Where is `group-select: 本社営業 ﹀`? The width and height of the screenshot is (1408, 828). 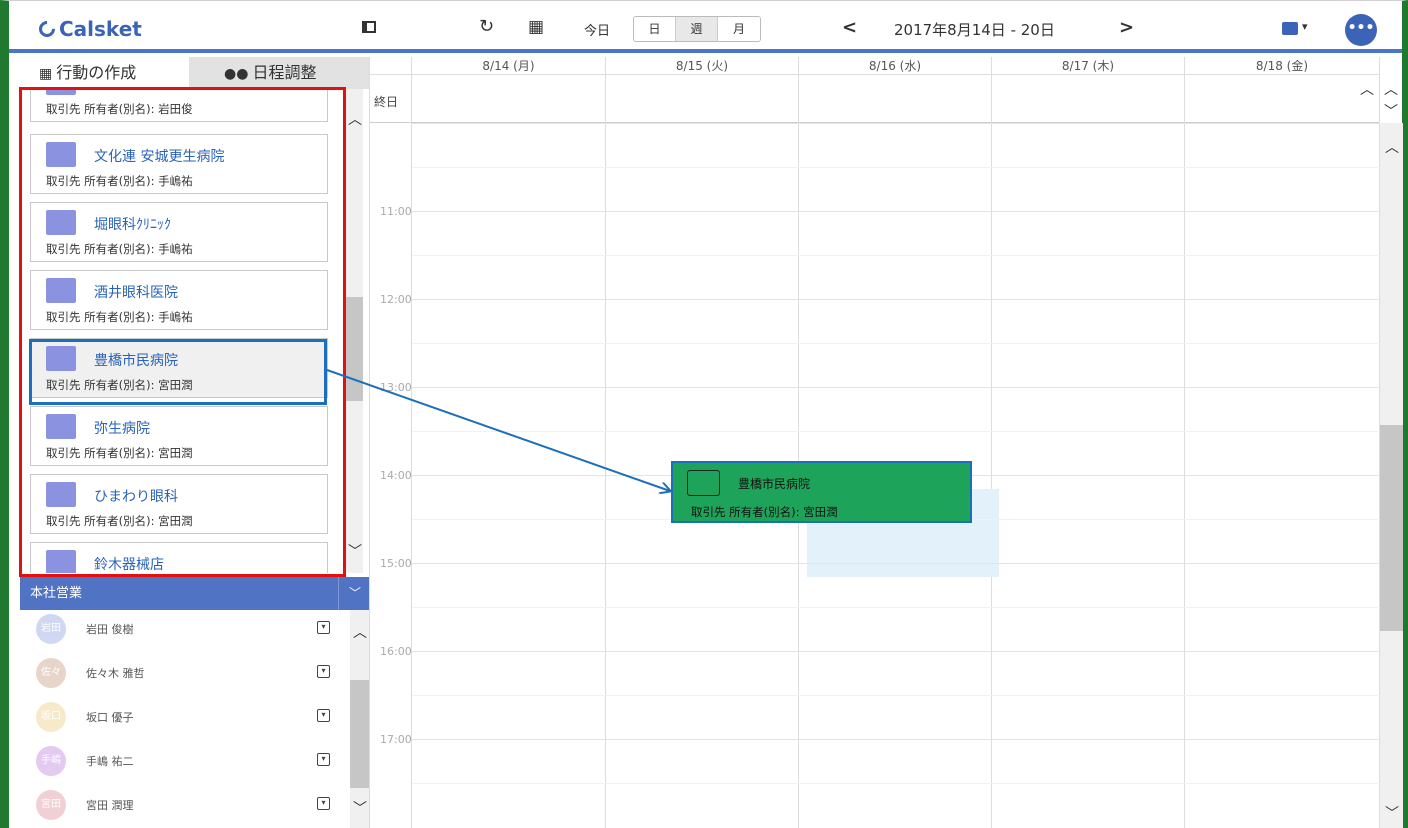
group-select: 本社営業 ﹀ is located at coordinates (194, 593).